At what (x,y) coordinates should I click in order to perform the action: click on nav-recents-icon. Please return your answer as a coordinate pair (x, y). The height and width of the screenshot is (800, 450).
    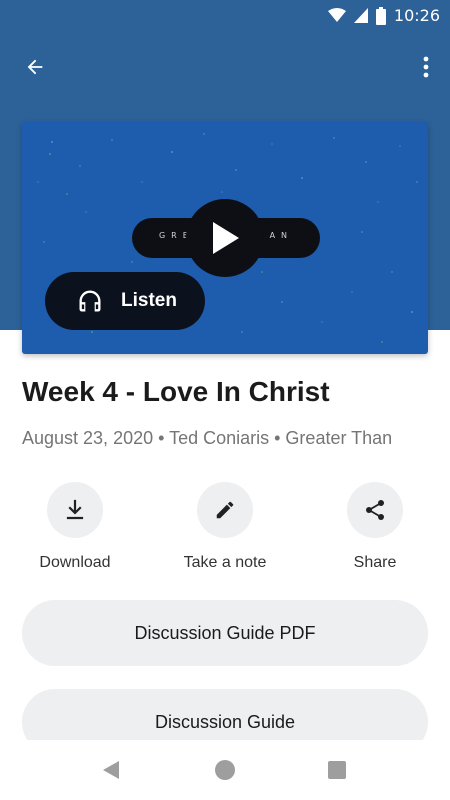
    Looking at the image, I should click on (337, 770).